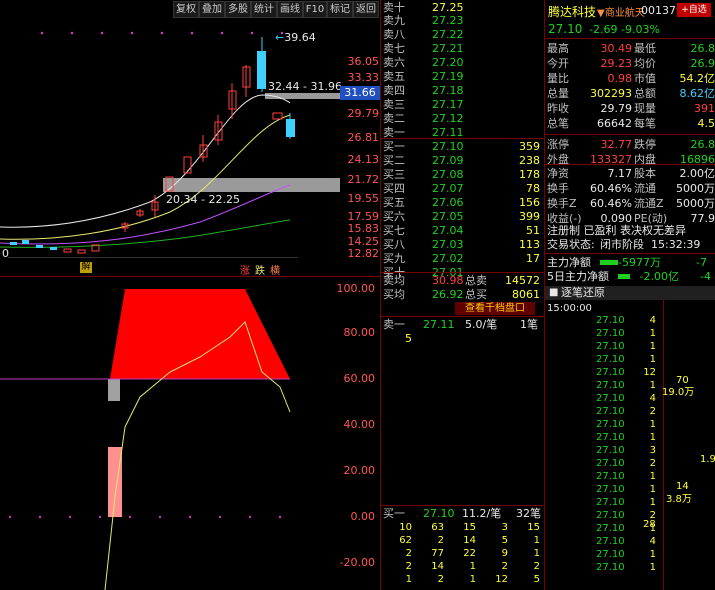 This screenshot has width=715, height=590. I want to click on sell-queue-ratio: 5.0/笔, so click(481, 324).